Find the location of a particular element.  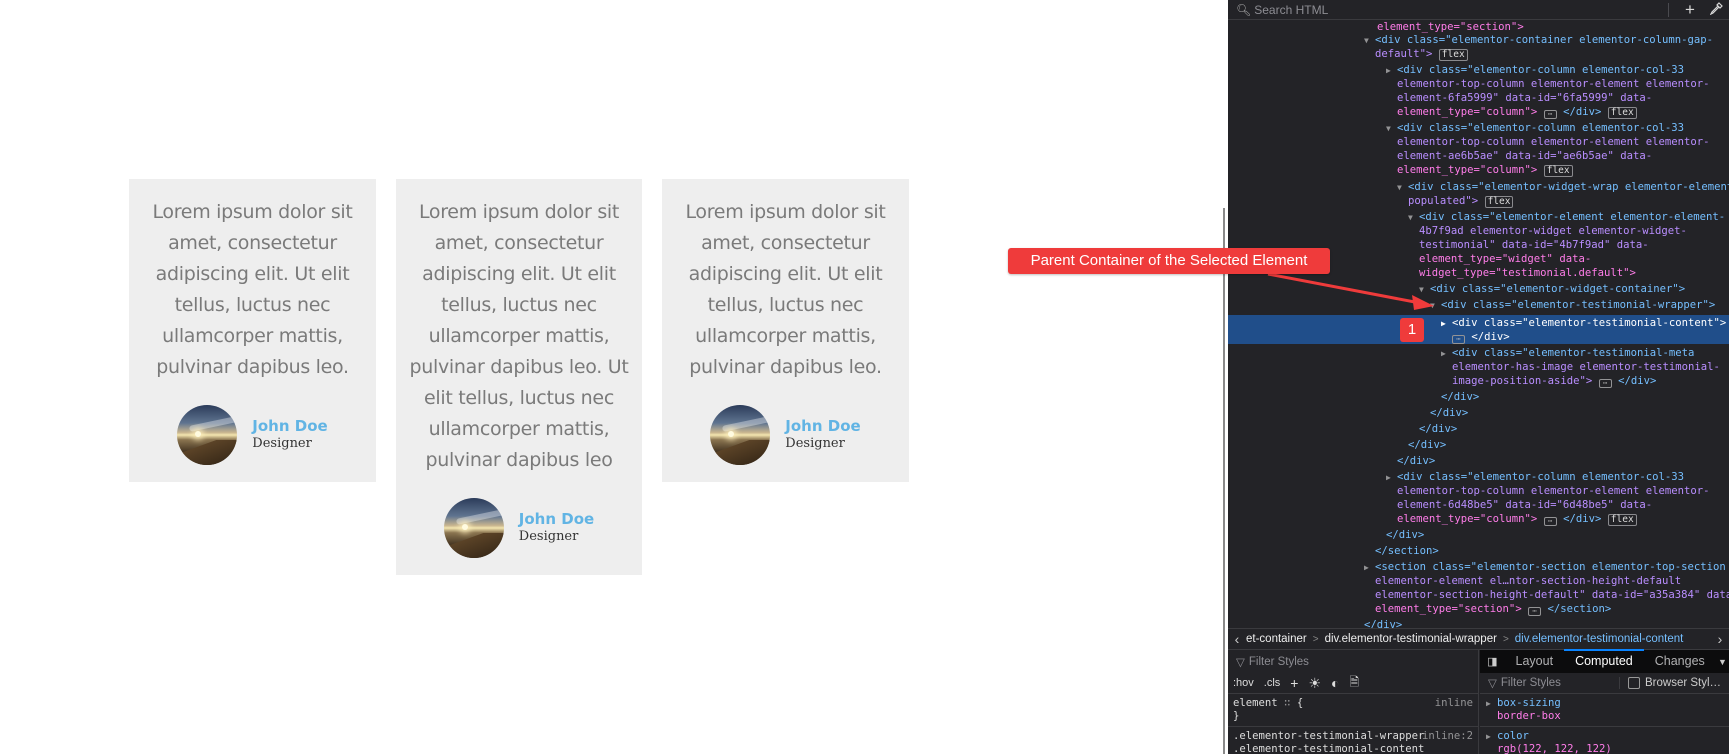

sidebar-tabs: ◨ Layout Computed Changes ▼ is located at coordinates (1604, 661).